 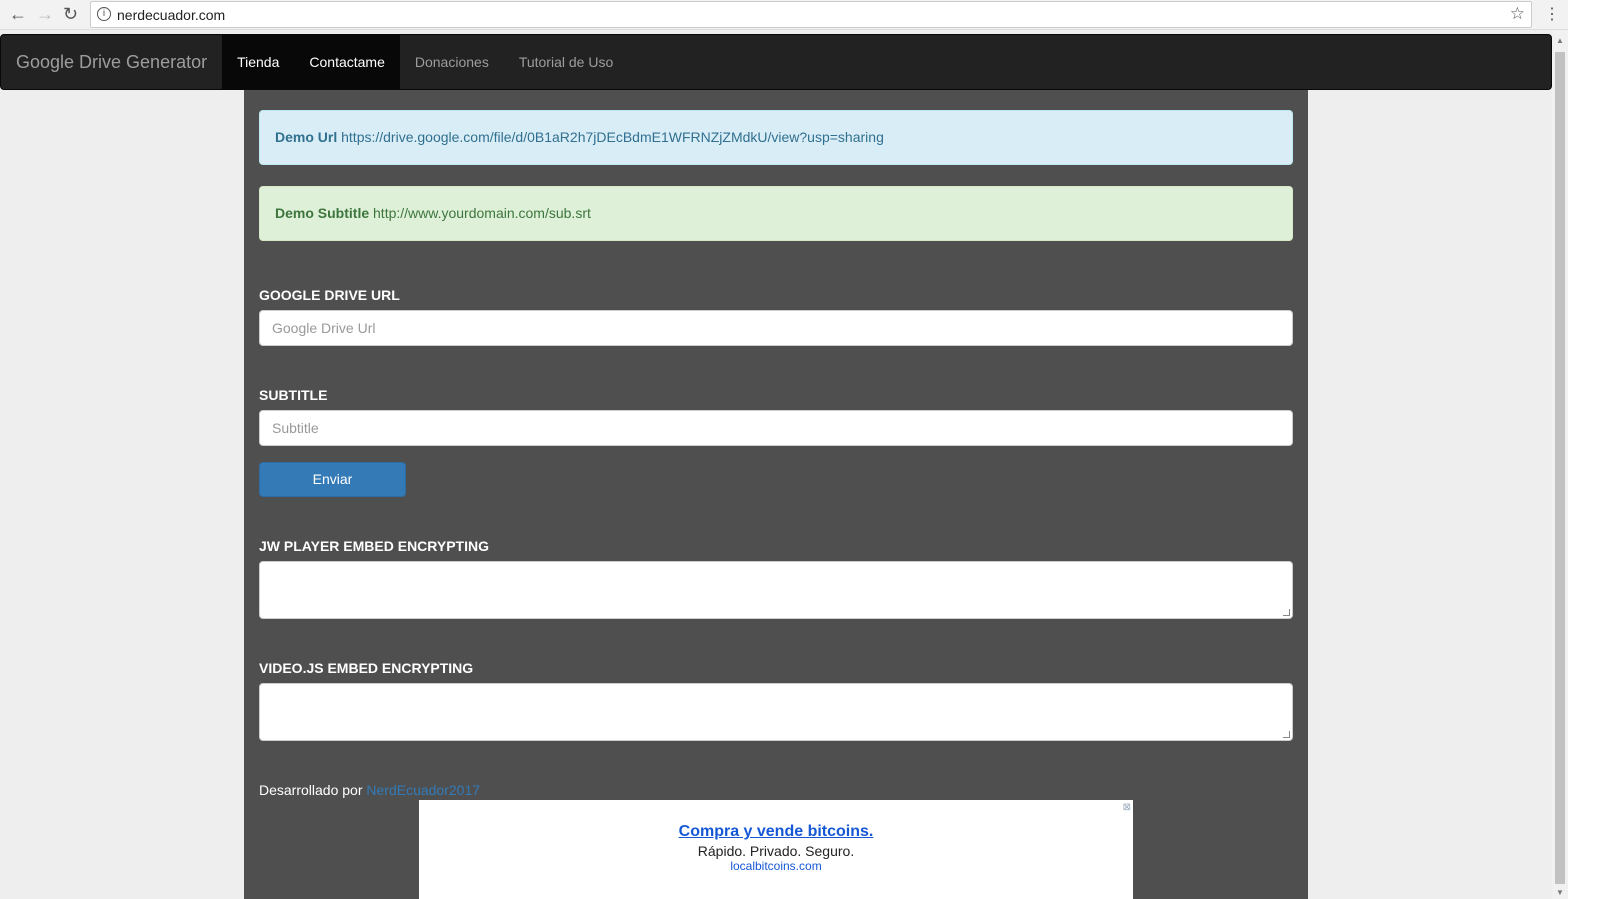 What do you see at coordinates (811, 14) in the screenshot?
I see `address-bar: i nerdecuador.com ☆` at bounding box center [811, 14].